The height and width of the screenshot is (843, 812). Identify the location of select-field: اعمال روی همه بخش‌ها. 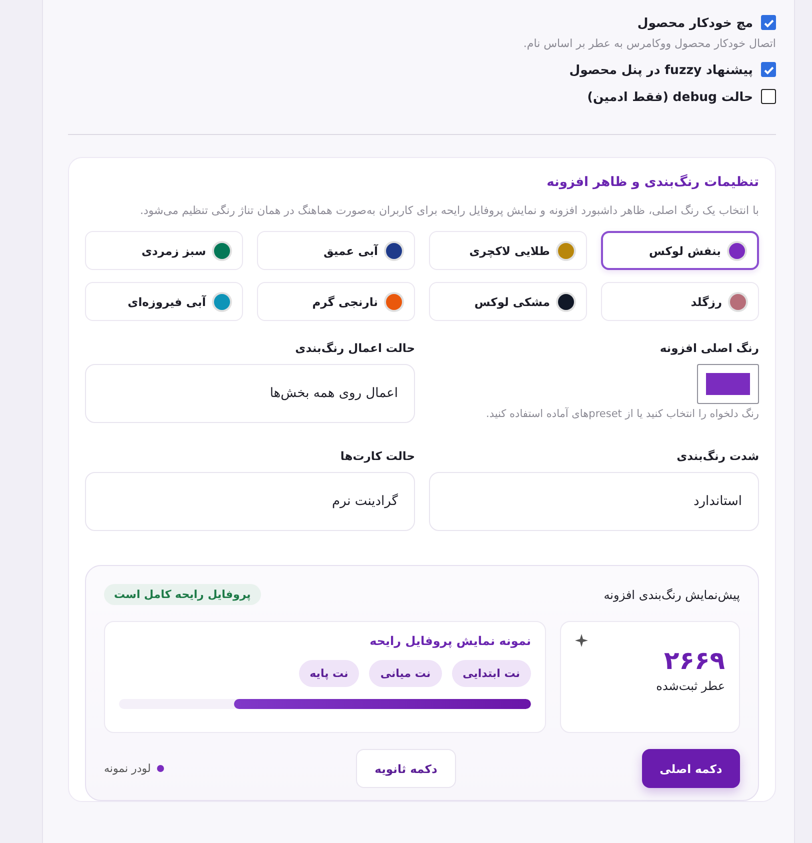
(250, 393).